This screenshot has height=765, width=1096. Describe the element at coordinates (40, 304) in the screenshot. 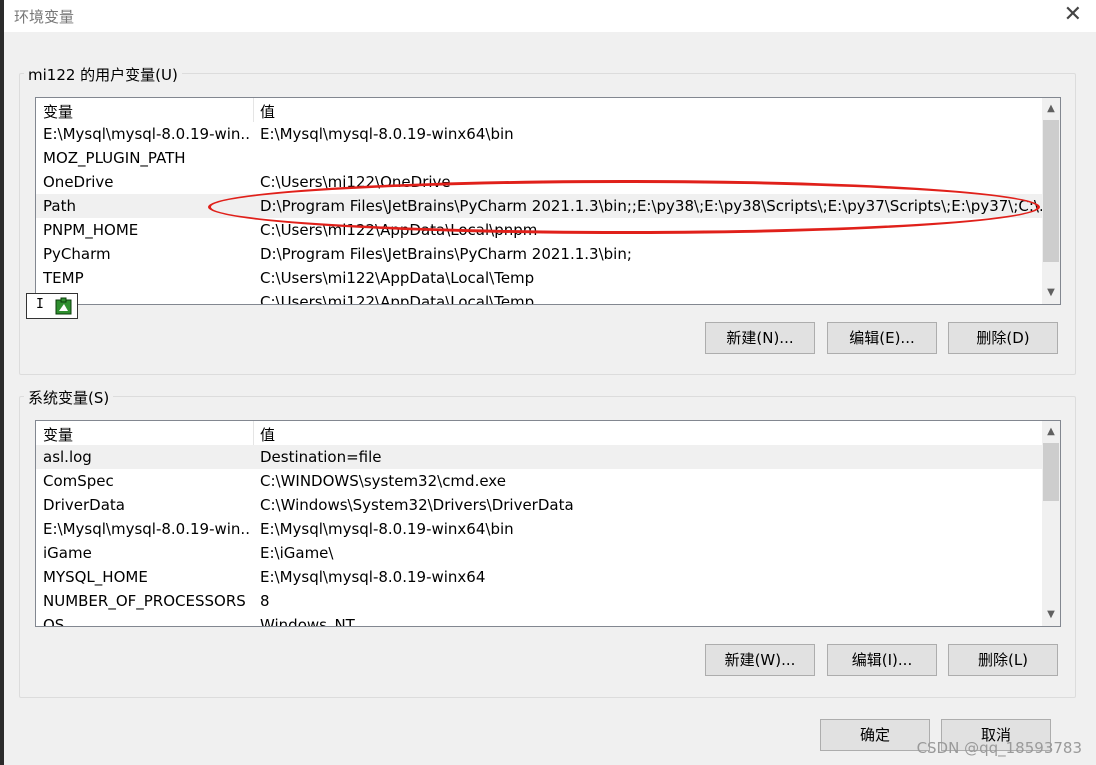

I see `text-cursor-icon: I` at that location.